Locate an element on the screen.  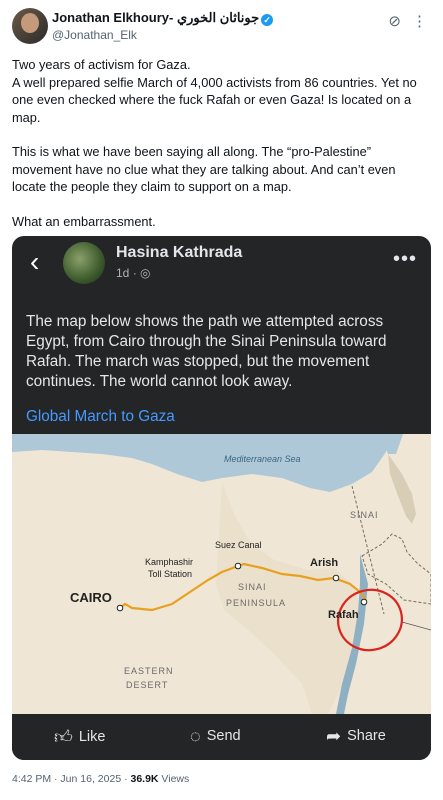
tweet-footer: 4:42 PM · Jun 16, 2025 · 36.9K Views is located at coordinates (100, 779).